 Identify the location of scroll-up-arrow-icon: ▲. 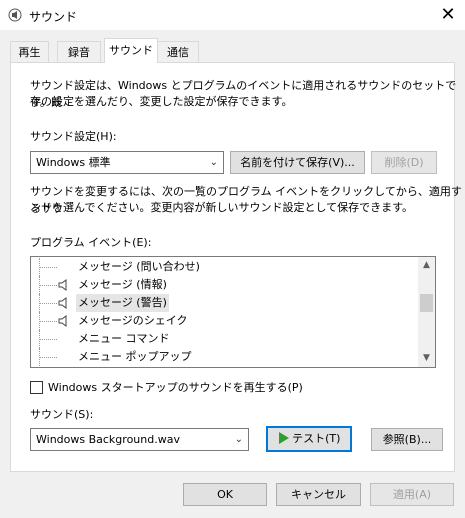
(426, 265).